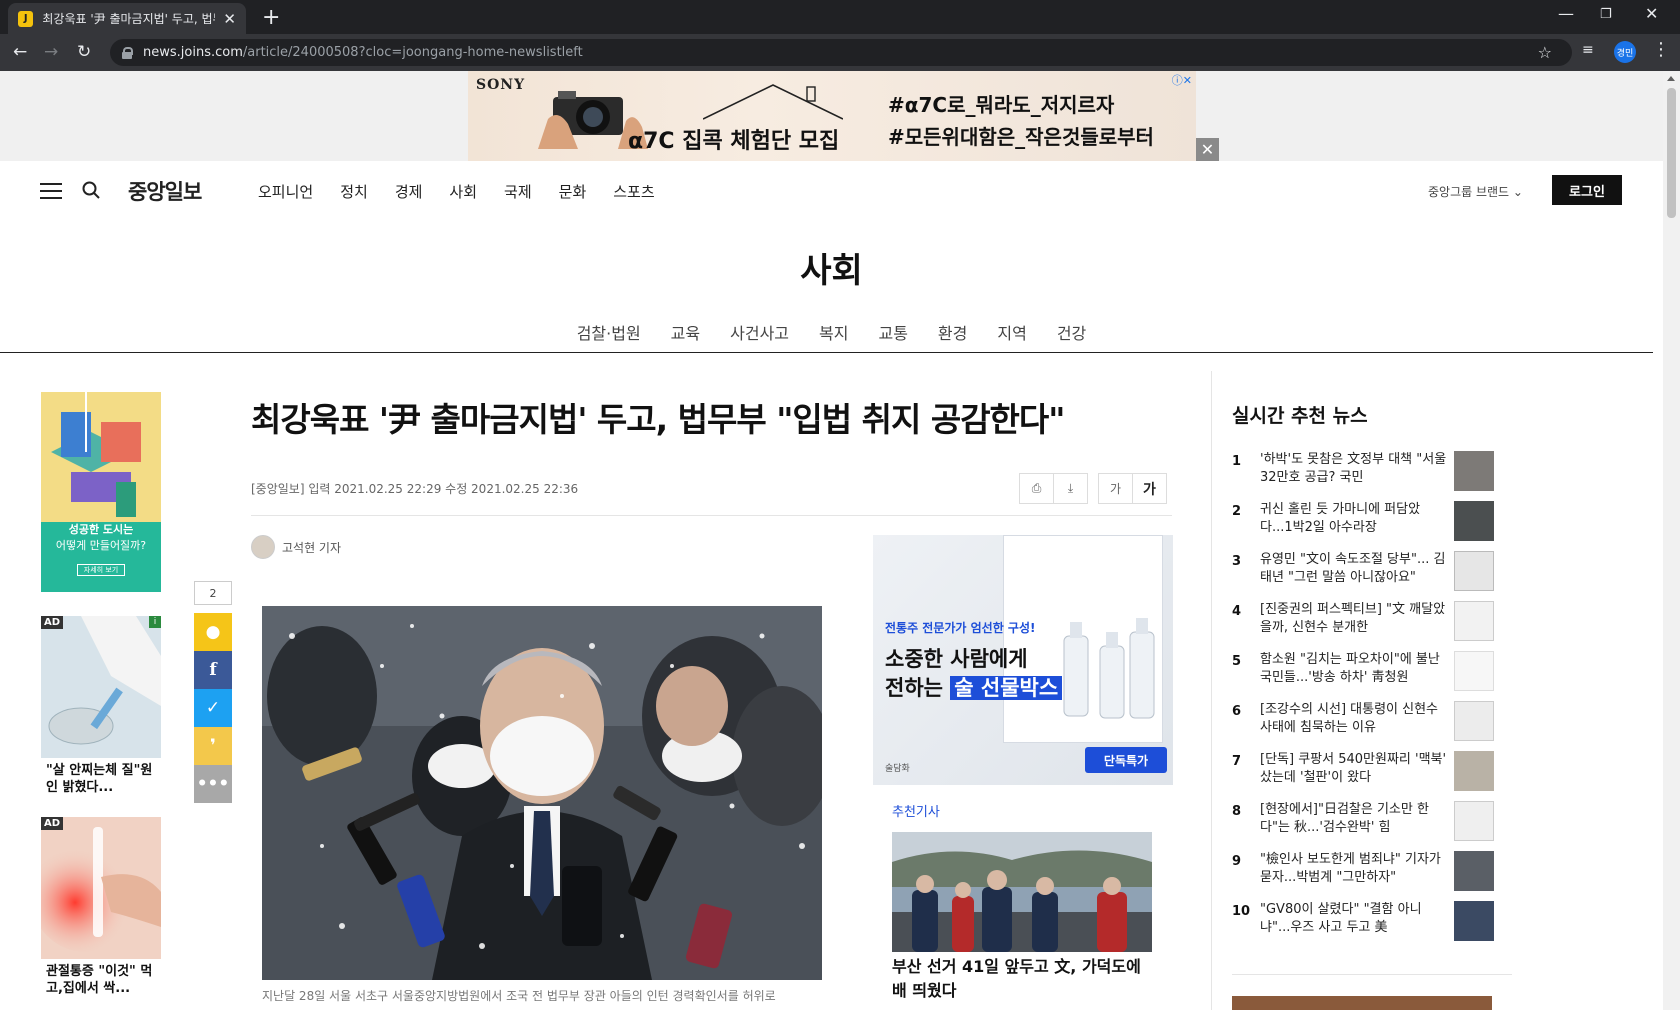 Image resolution: width=1680 pixels, height=1010 pixels. What do you see at coordinates (84, 52) in the screenshot?
I see `reload-icon: ↻` at bounding box center [84, 52].